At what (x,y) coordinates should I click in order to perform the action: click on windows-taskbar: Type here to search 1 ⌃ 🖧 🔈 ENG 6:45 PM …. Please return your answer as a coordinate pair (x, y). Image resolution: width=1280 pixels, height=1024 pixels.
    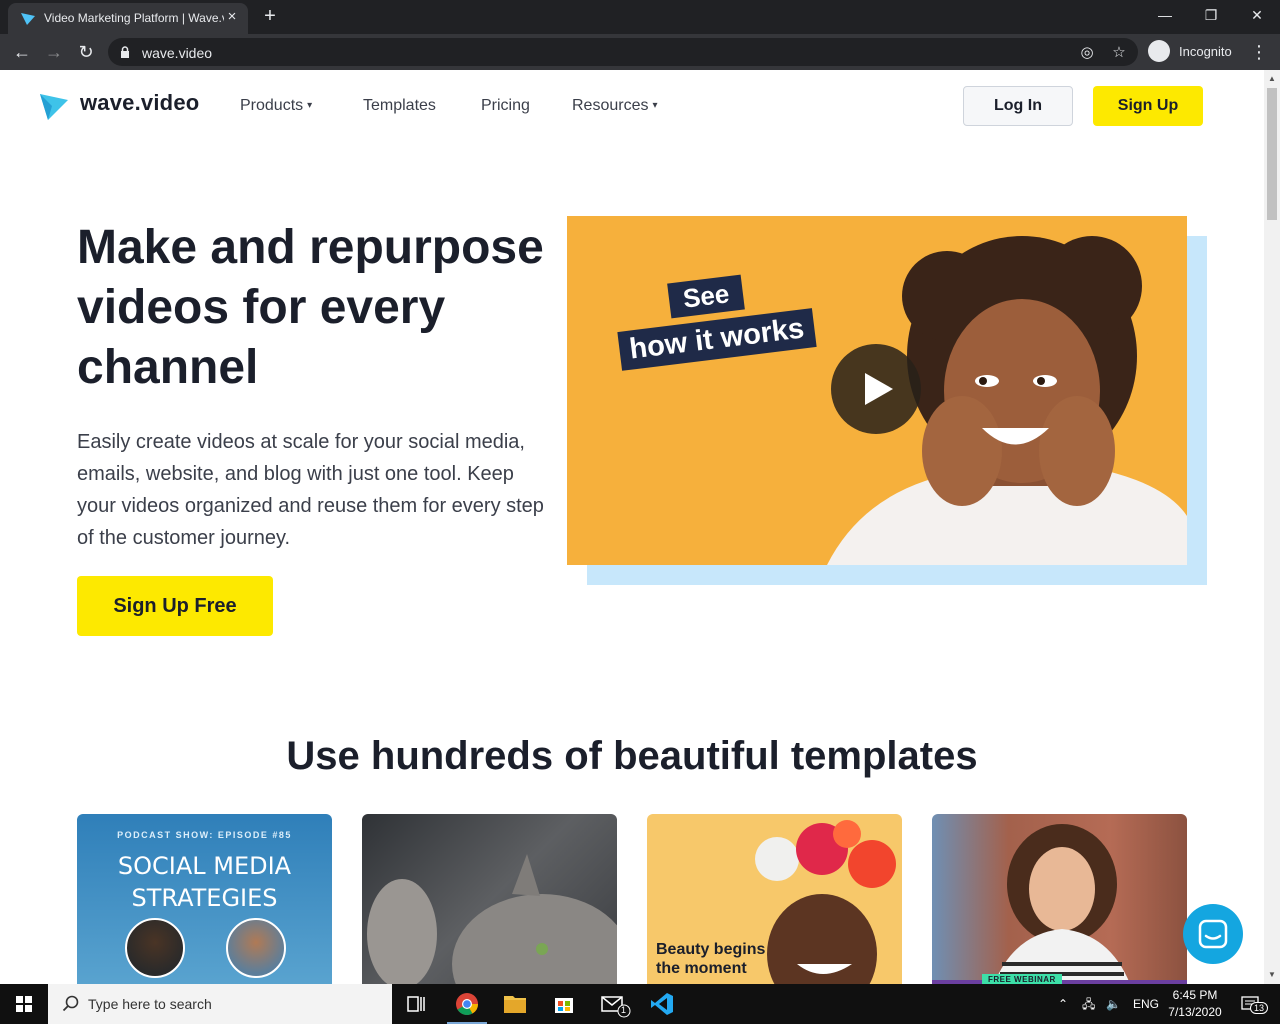
    Looking at the image, I should click on (640, 1004).